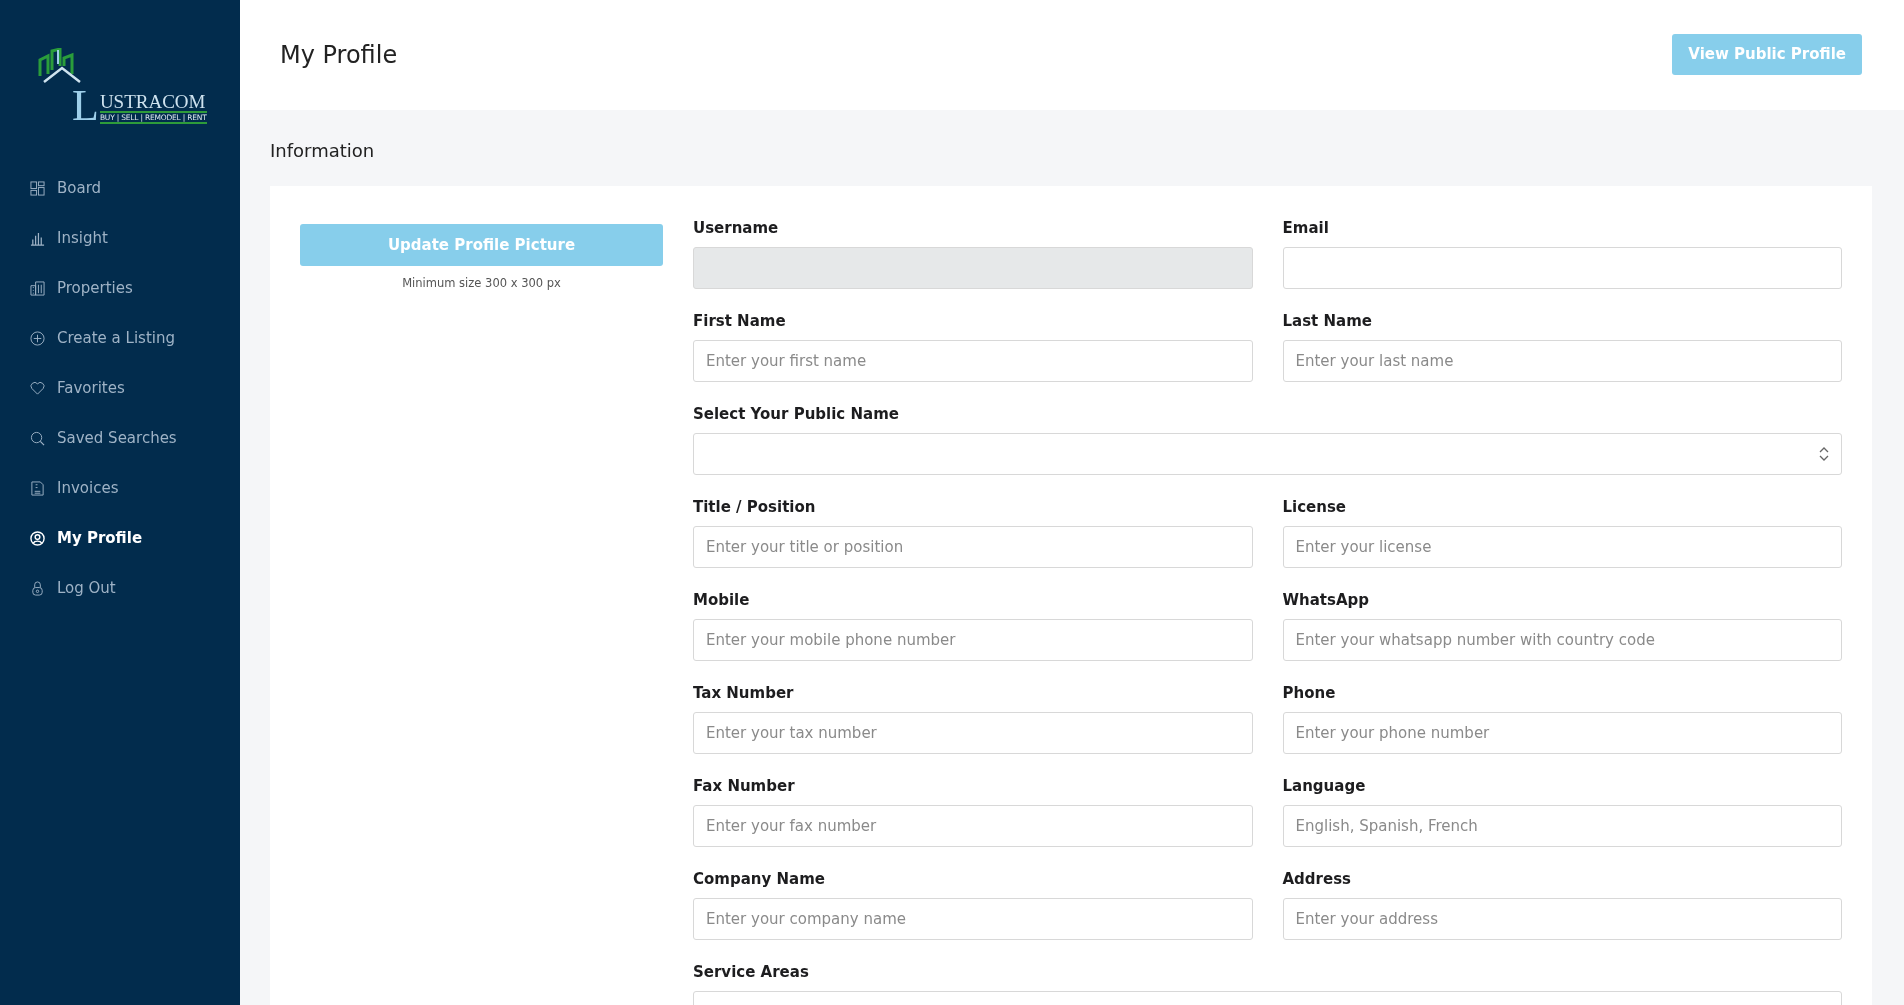 This screenshot has width=1904, height=1005. What do you see at coordinates (1562, 547) in the screenshot?
I see `input-field: Enter your license` at bounding box center [1562, 547].